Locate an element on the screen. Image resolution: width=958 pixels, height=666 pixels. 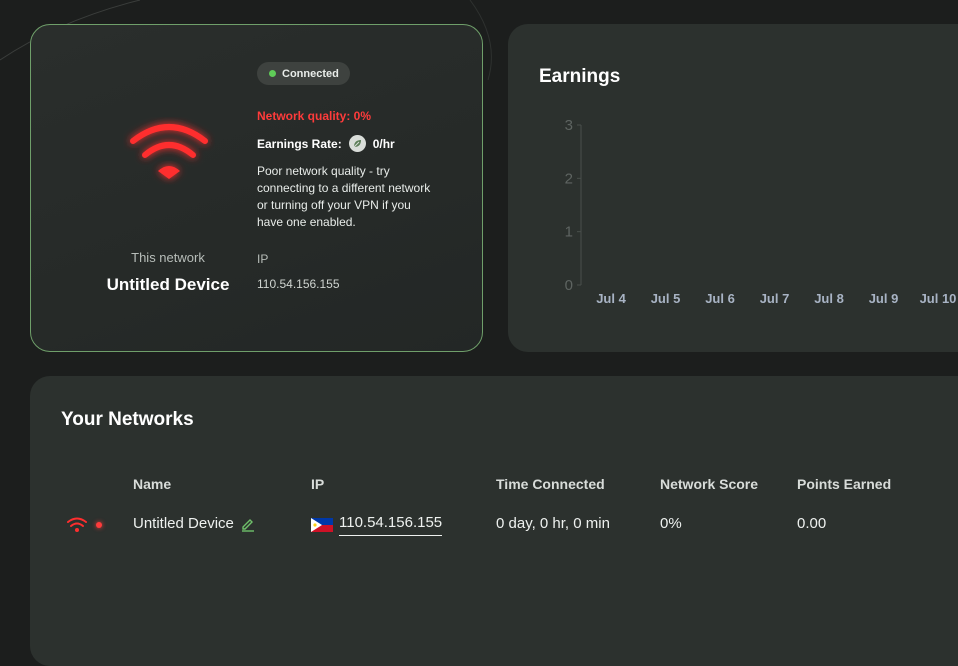
your-networks-title: Your Networks is located at coordinates (127, 419).